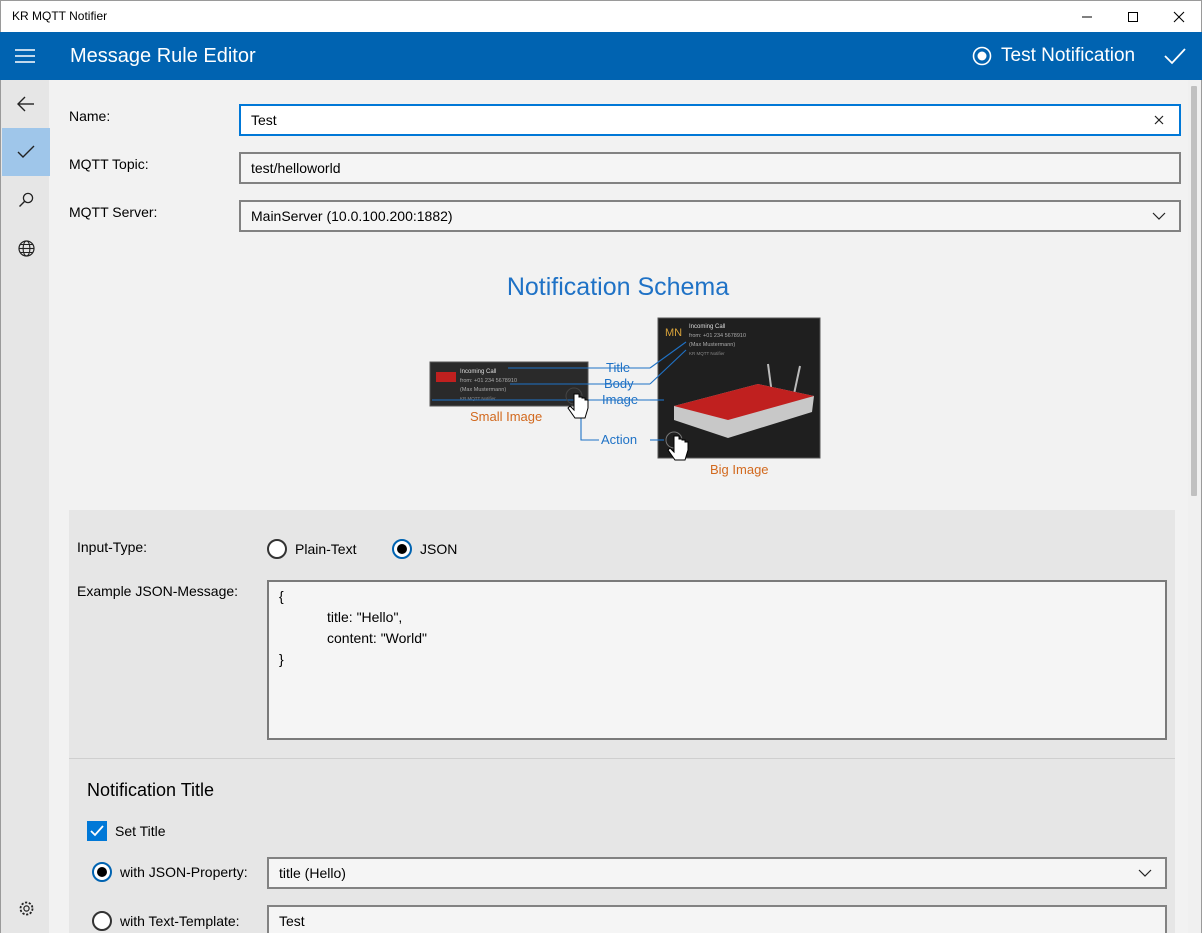  What do you see at coordinates (102, 921) in the screenshot?
I see `radio-text-template-circle` at bounding box center [102, 921].